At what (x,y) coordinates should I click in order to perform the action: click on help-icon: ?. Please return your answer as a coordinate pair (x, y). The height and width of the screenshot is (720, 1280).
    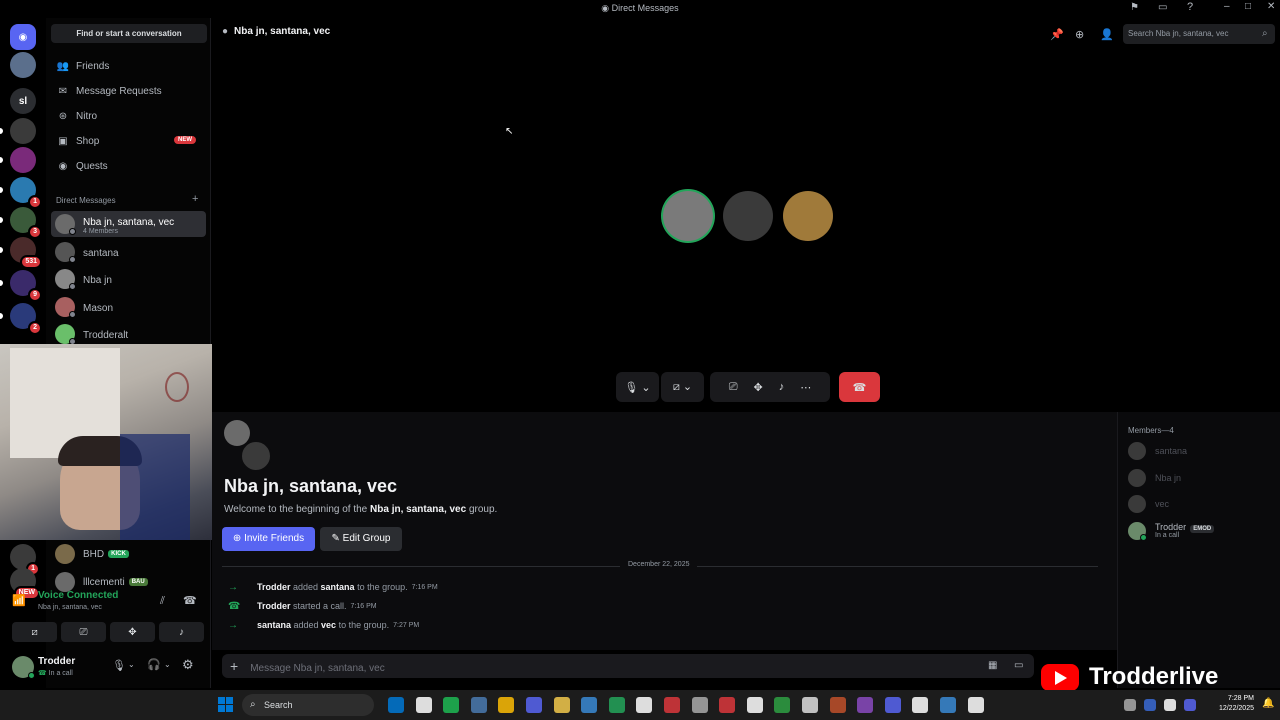
    Looking at the image, I should click on (1190, 7).